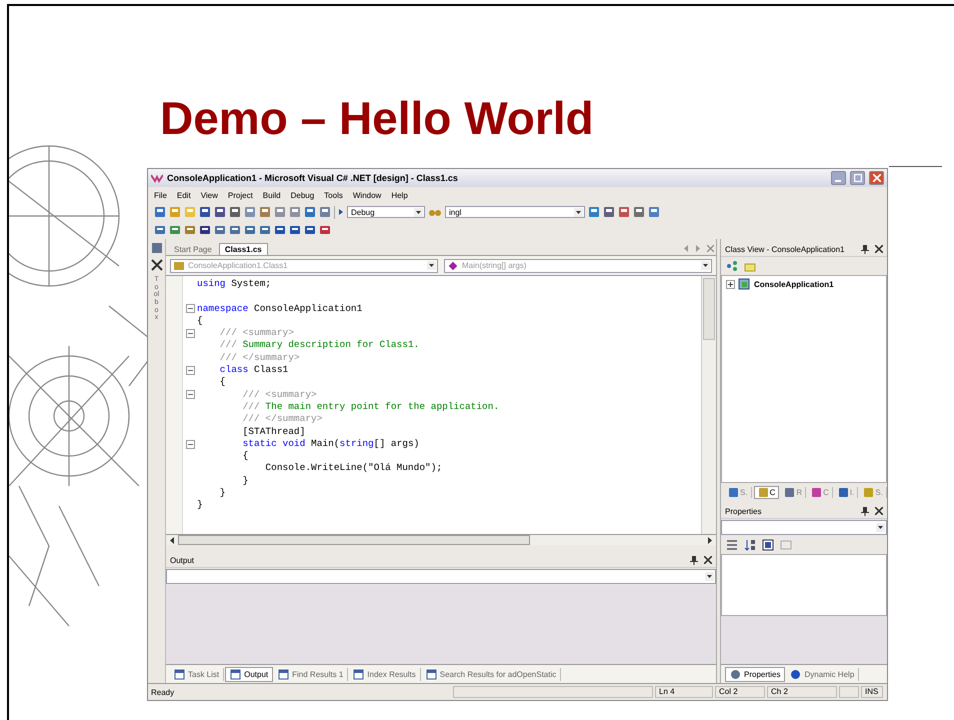 The image size is (954, 720). What do you see at coordinates (750, 545) in the screenshot?
I see `alphabetical-icon` at bounding box center [750, 545].